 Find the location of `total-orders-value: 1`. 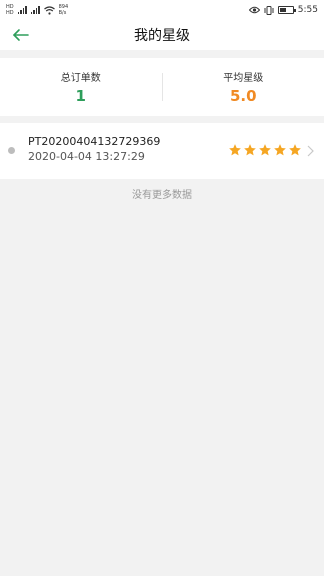

total-orders-value: 1 is located at coordinates (80, 96).